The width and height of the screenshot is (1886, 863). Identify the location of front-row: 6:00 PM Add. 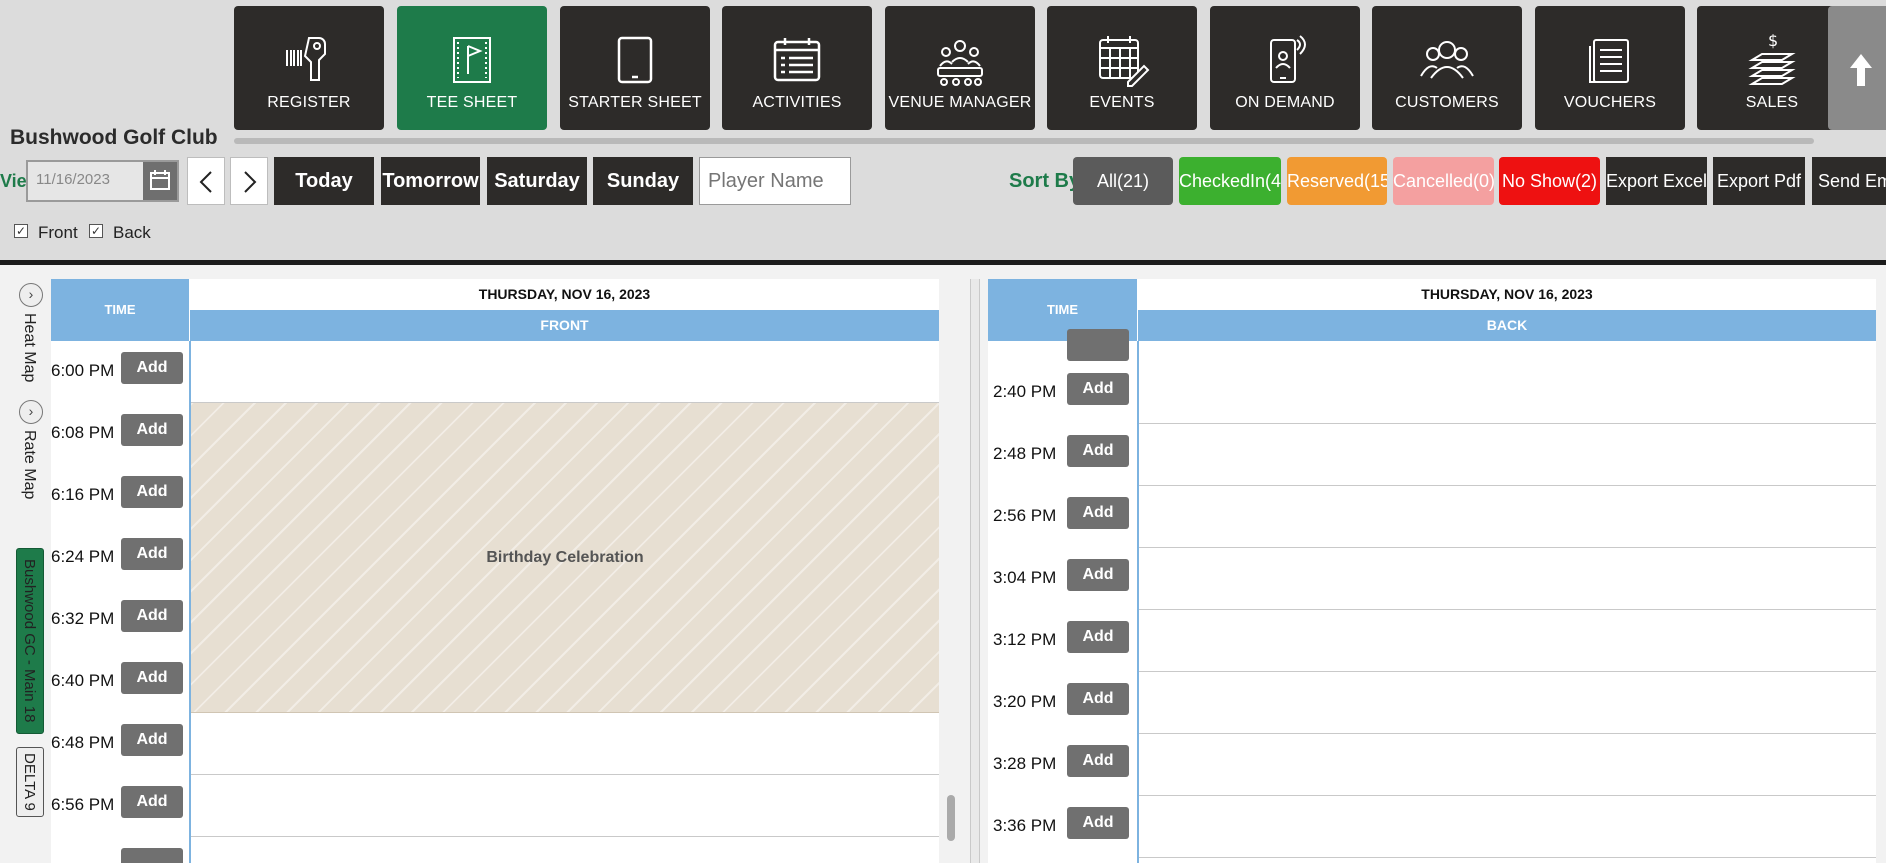
(495, 372).